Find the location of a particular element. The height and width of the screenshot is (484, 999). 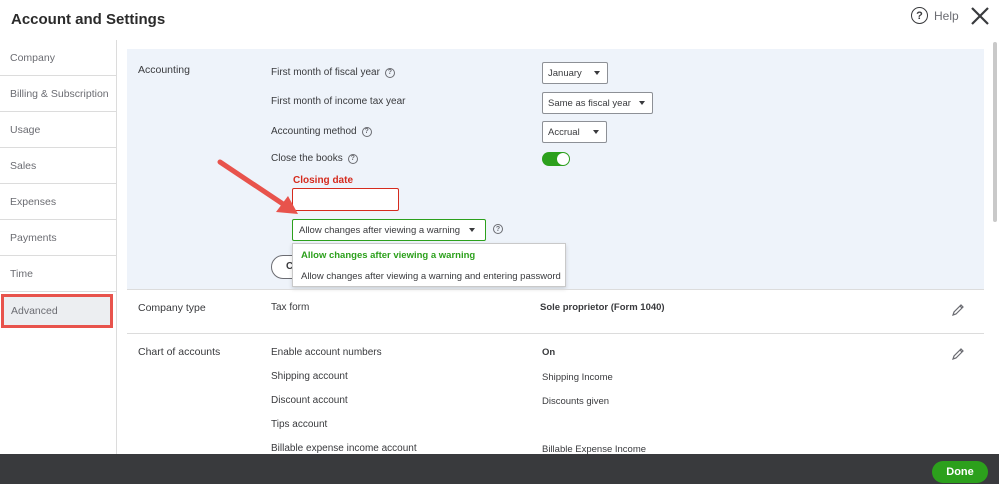

income-tax-row: First month of income tax year is located at coordinates (338, 101).